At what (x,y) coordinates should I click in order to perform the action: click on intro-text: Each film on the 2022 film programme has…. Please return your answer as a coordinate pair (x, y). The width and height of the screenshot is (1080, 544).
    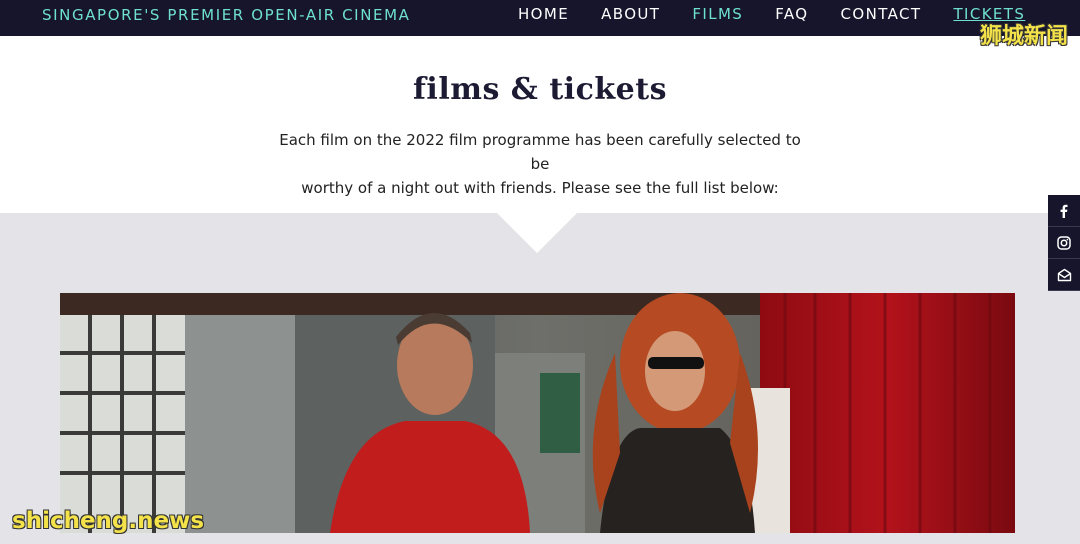
    Looking at the image, I should click on (540, 164).